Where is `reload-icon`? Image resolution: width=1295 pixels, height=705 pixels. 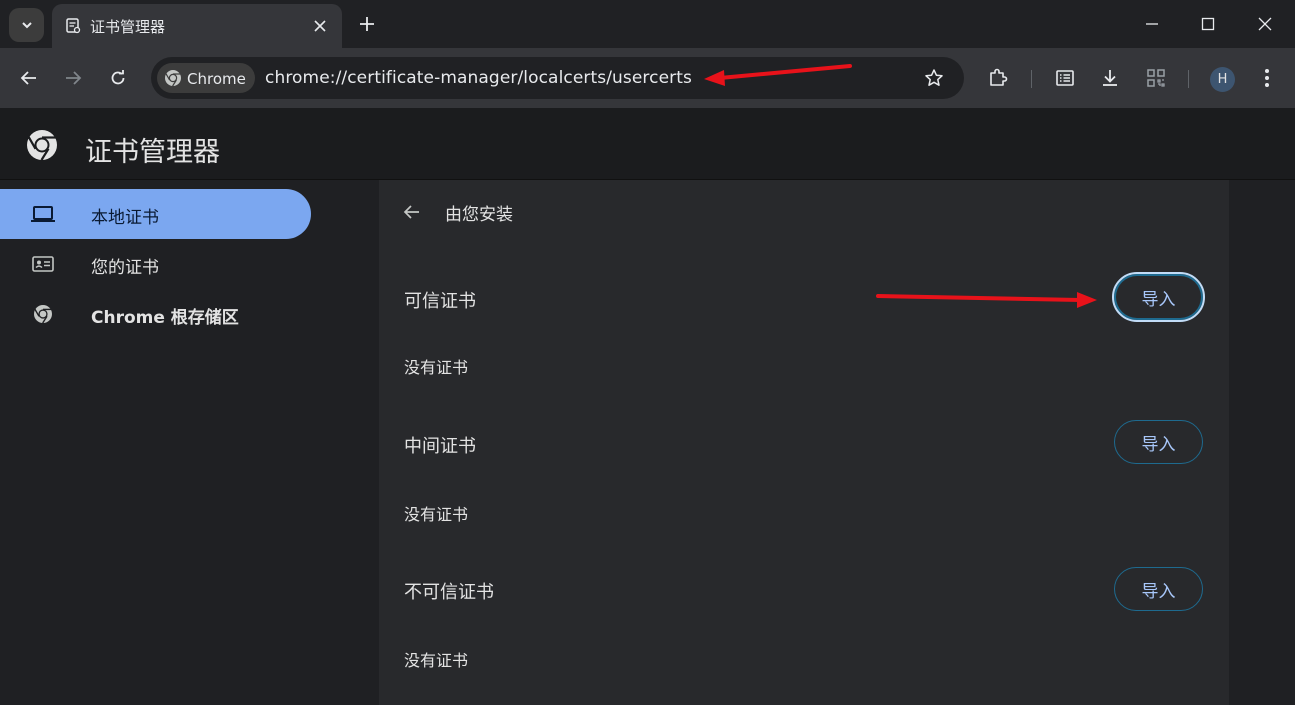 reload-icon is located at coordinates (118, 77).